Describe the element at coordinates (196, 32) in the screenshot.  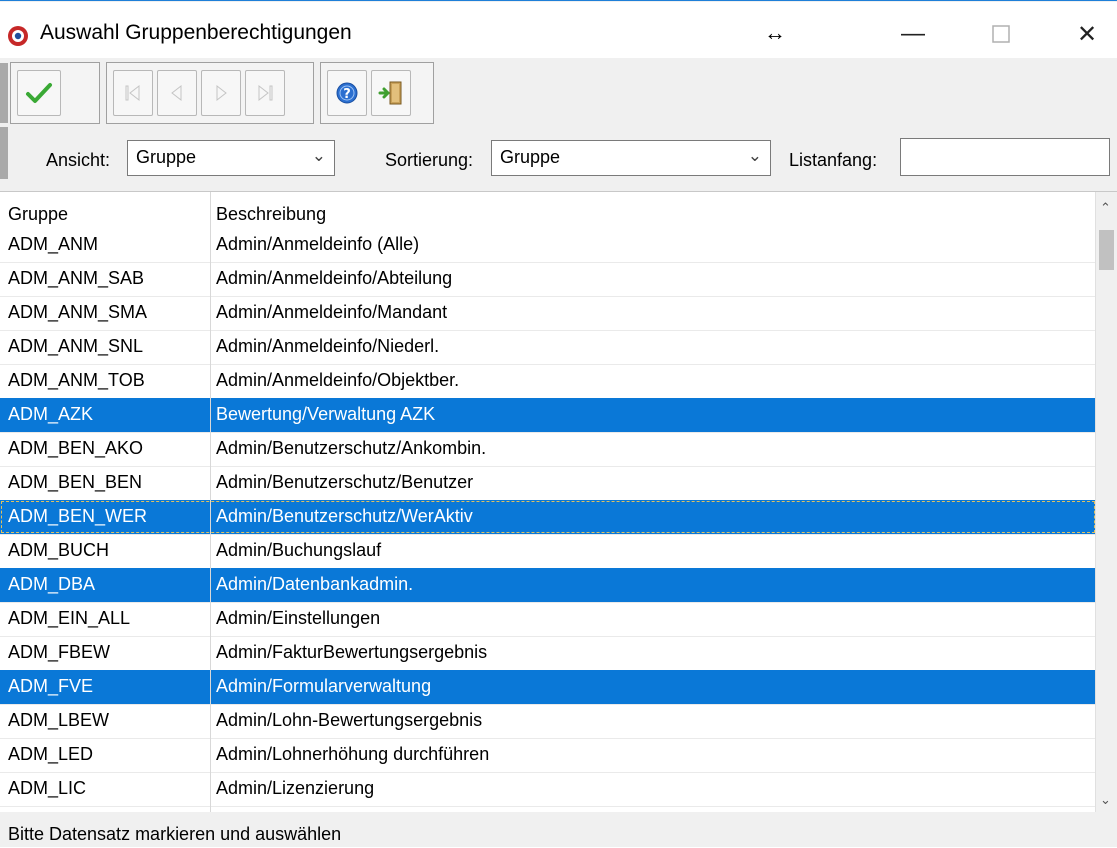
I see `window-title: Auswahl Gruppenberechtigungen` at that location.